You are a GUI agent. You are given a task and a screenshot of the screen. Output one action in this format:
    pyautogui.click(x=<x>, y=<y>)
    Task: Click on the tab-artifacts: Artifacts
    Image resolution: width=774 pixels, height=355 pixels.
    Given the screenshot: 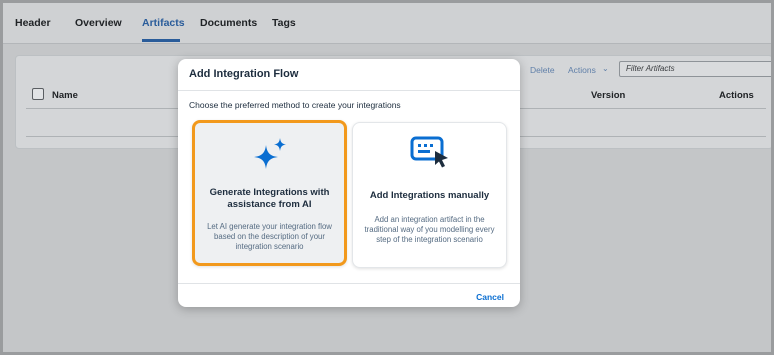 What is the action you would take?
    pyautogui.click(x=163, y=23)
    